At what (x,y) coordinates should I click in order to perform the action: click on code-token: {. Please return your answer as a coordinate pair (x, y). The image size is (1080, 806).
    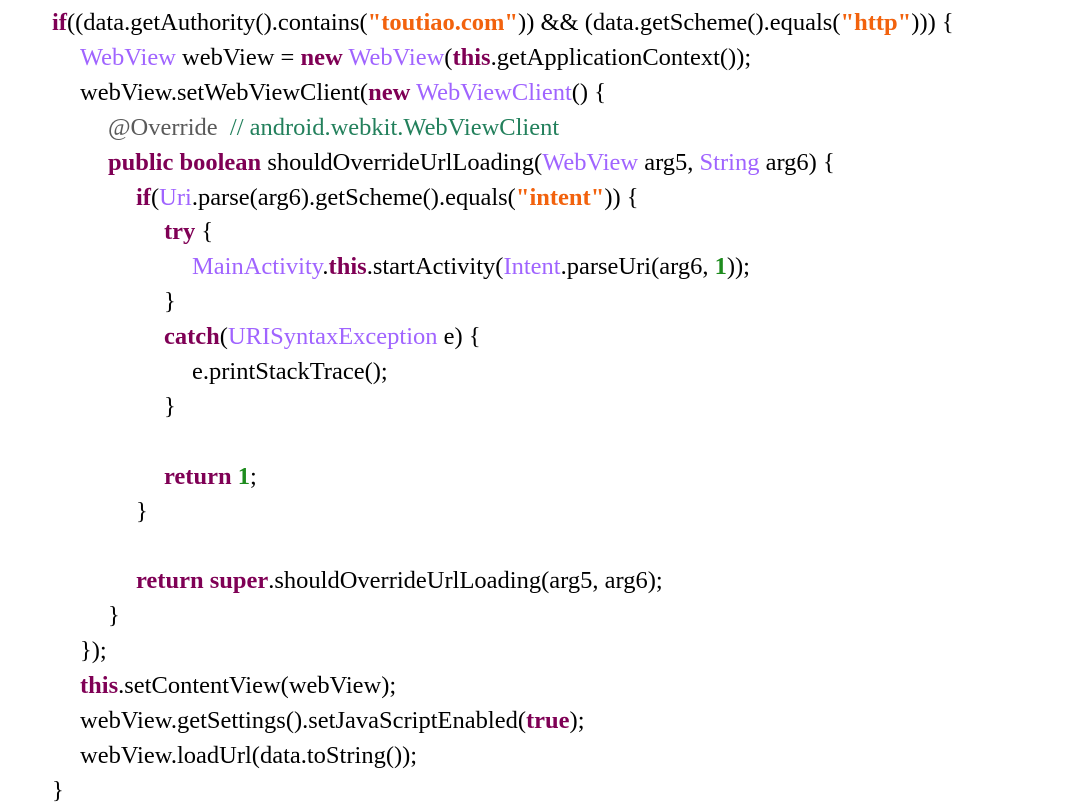
    Looking at the image, I should click on (204, 232).